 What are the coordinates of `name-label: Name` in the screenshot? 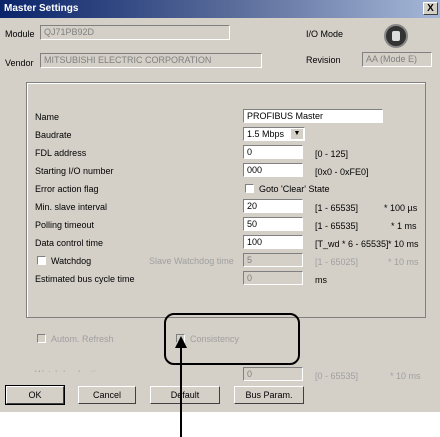 It's located at (47, 117).